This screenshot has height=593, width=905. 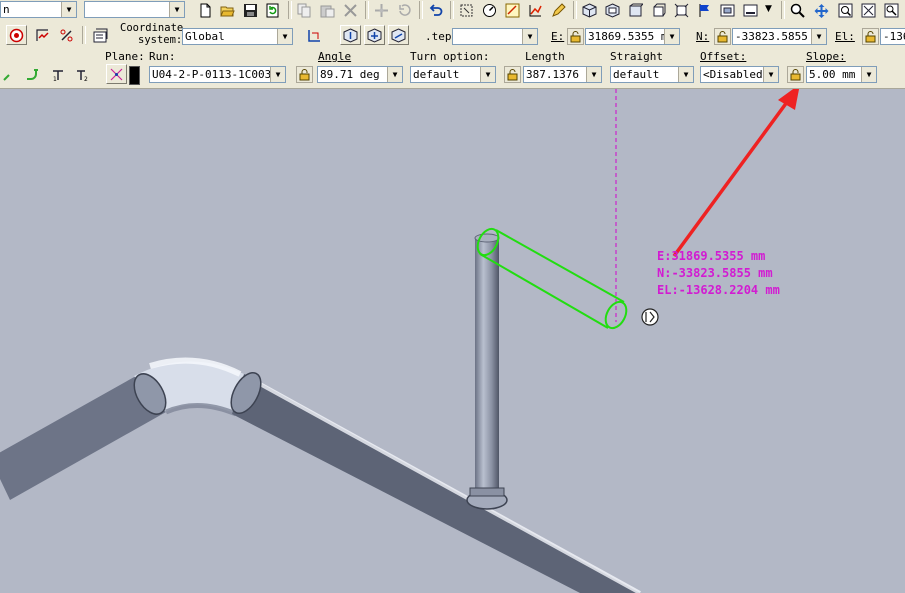 What do you see at coordinates (495, 36) in the screenshot?
I see `step-select: ▼` at bounding box center [495, 36].